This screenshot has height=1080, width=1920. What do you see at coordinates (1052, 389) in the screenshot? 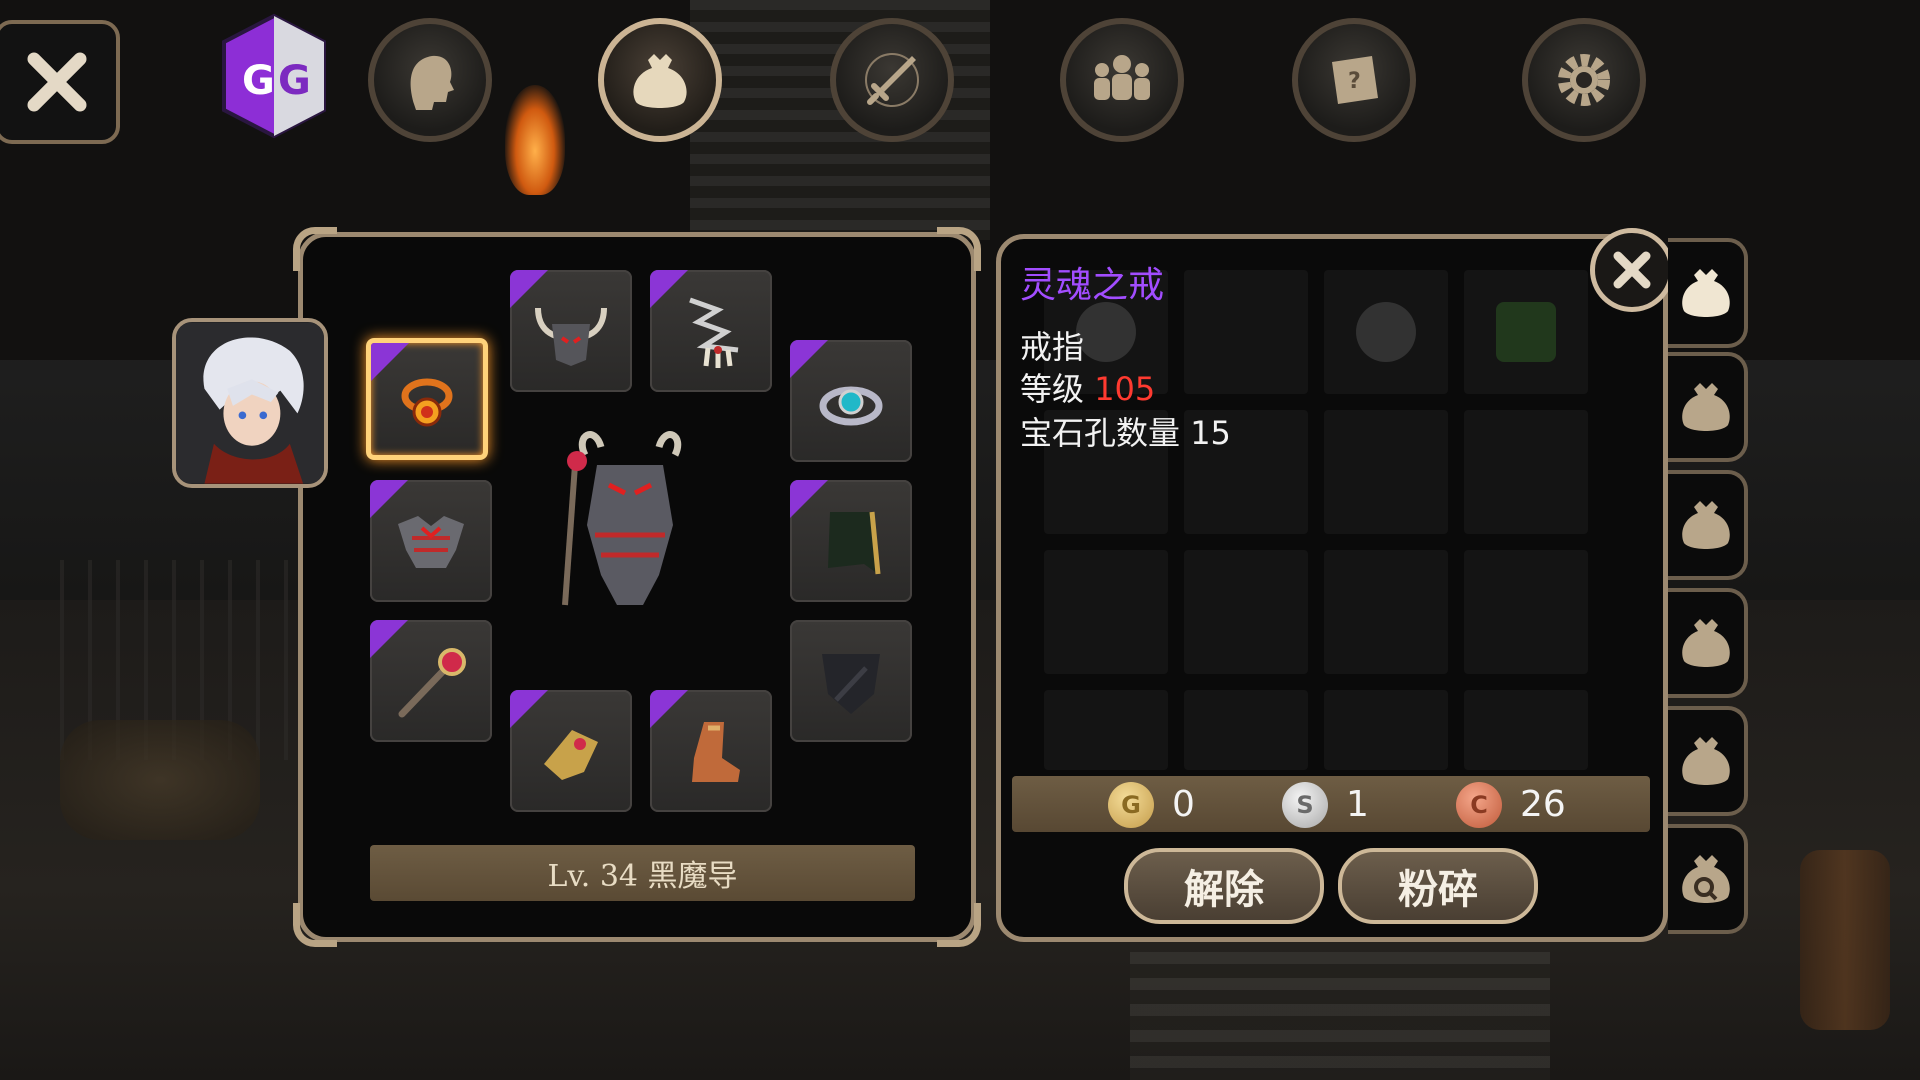
I see `item-level-label: 等级` at bounding box center [1052, 389].